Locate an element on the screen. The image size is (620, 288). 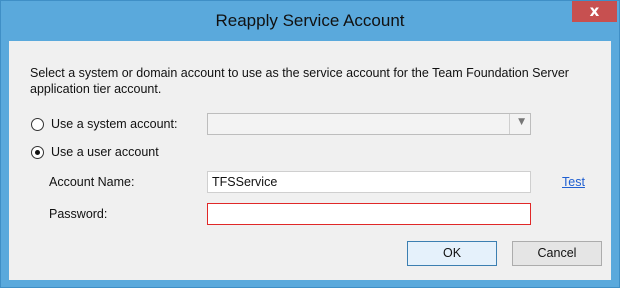
ok-button: OK is located at coordinates (452, 253).